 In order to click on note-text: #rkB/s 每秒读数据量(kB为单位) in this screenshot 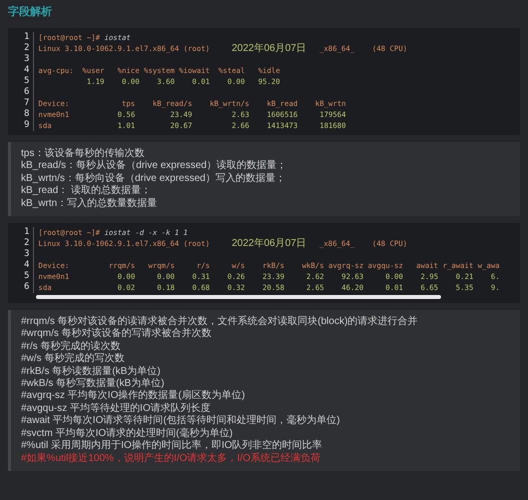, I will do `click(90, 372)`.